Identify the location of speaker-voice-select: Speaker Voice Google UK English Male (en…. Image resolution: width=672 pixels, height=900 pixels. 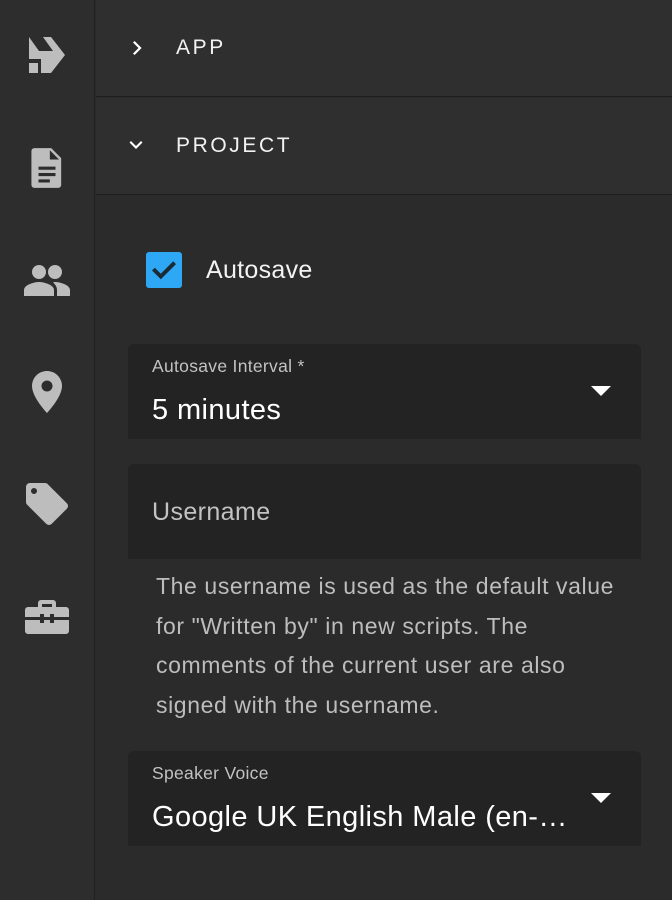
(384, 798).